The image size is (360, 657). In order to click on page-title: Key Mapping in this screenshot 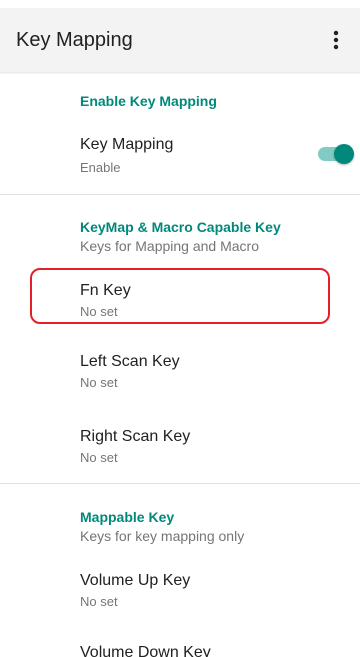, I will do `click(74, 40)`.